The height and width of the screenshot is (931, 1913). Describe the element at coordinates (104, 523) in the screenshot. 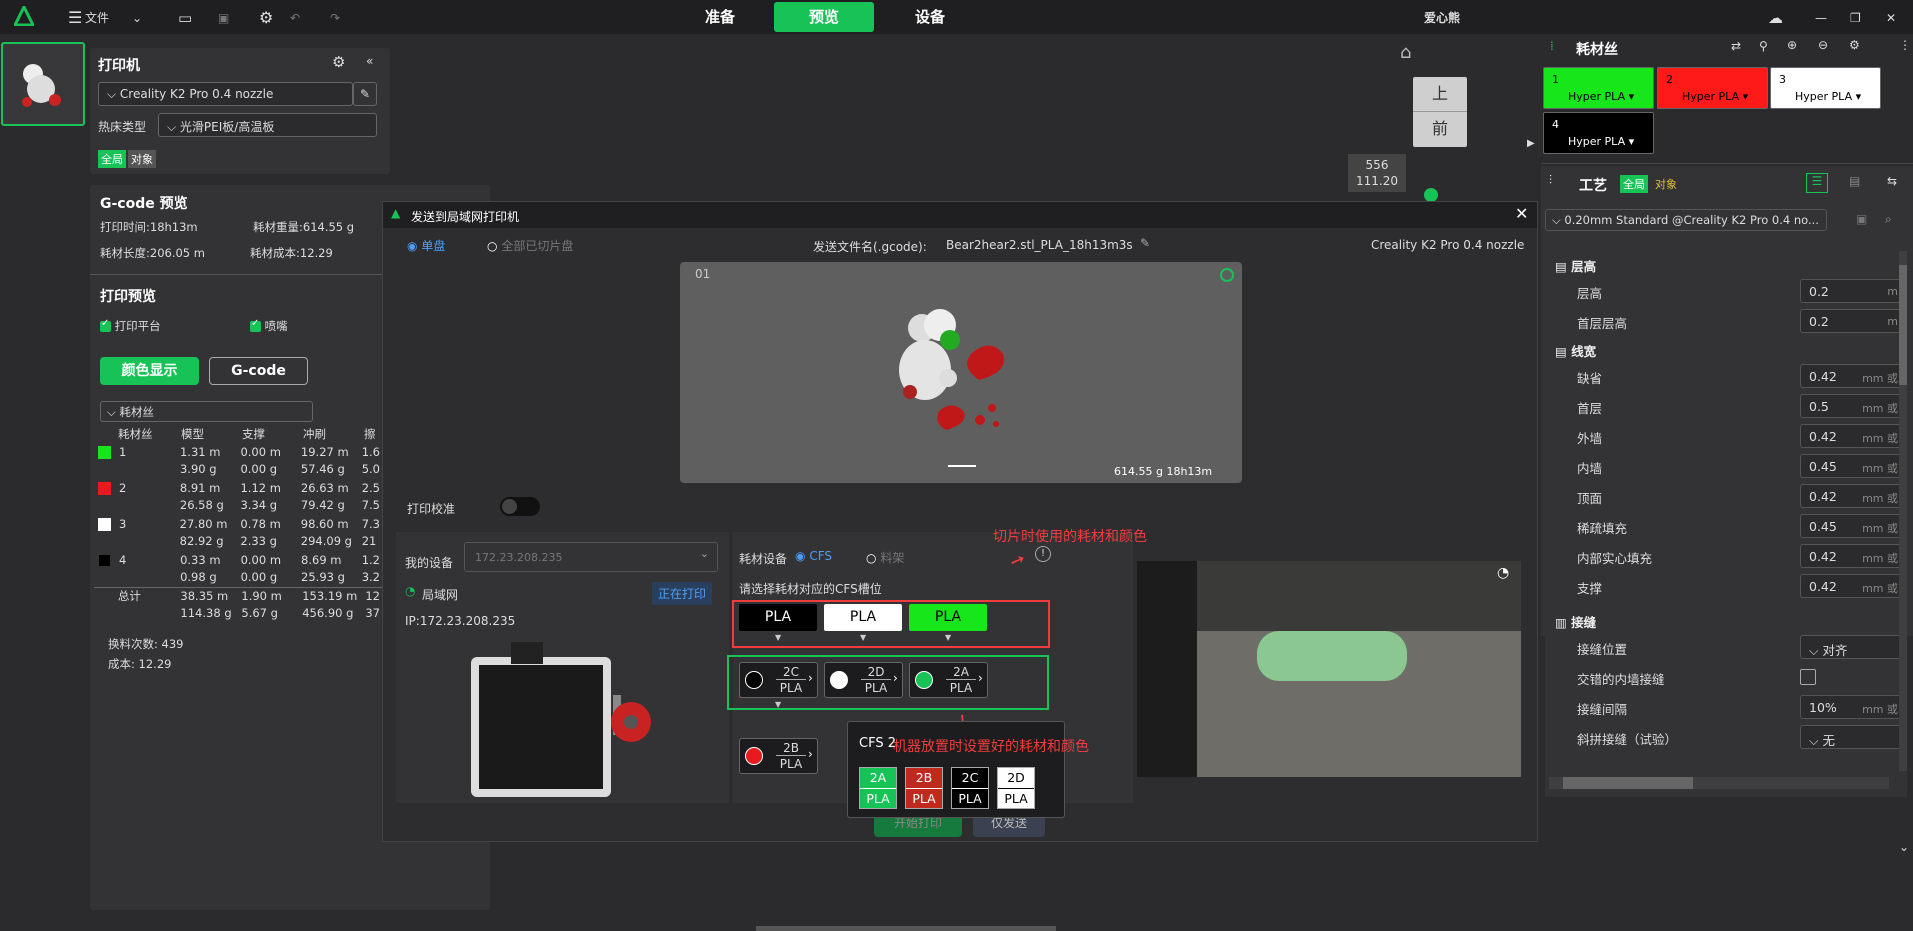

I see `swatch-cell` at that location.